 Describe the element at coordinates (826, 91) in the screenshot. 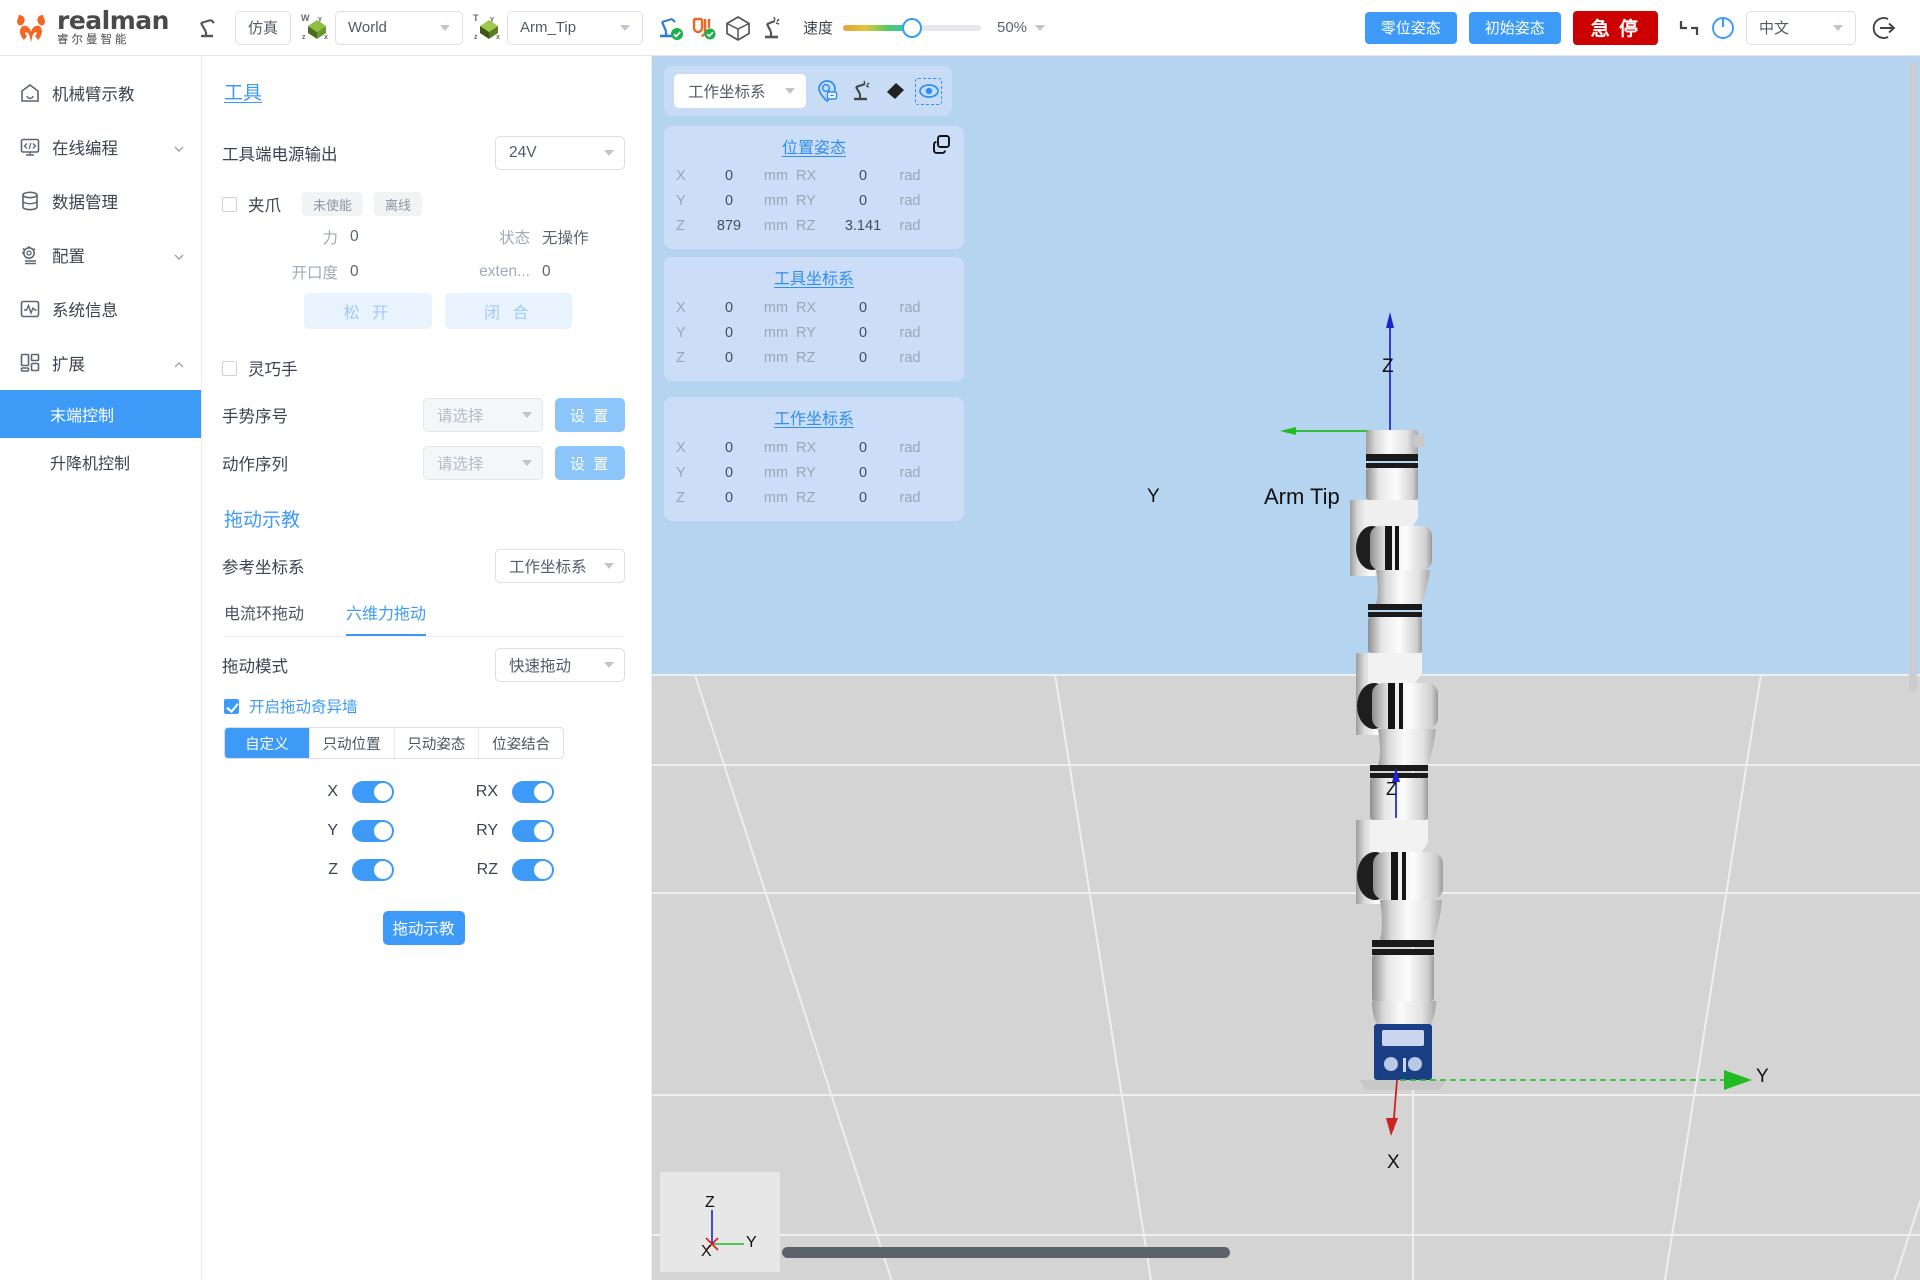

I see `locate-point-icon` at that location.